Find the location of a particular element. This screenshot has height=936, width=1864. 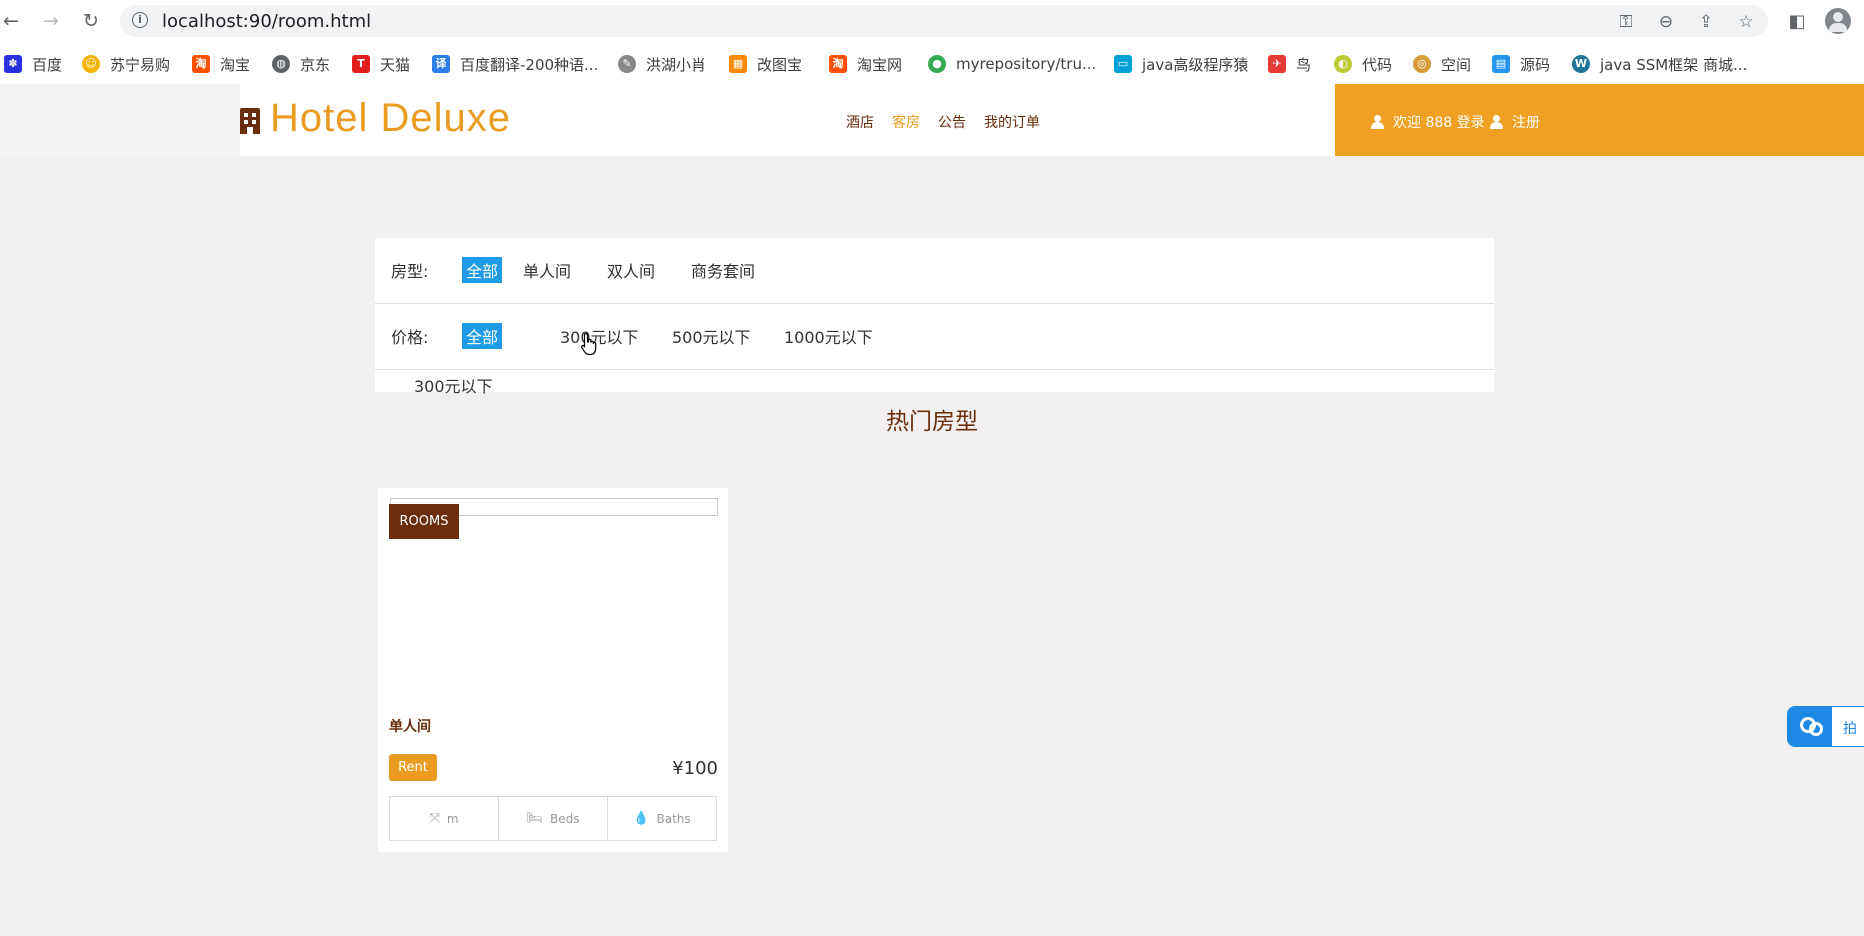

bookmark-item: ▤ 源码 is located at coordinates (1521, 64).